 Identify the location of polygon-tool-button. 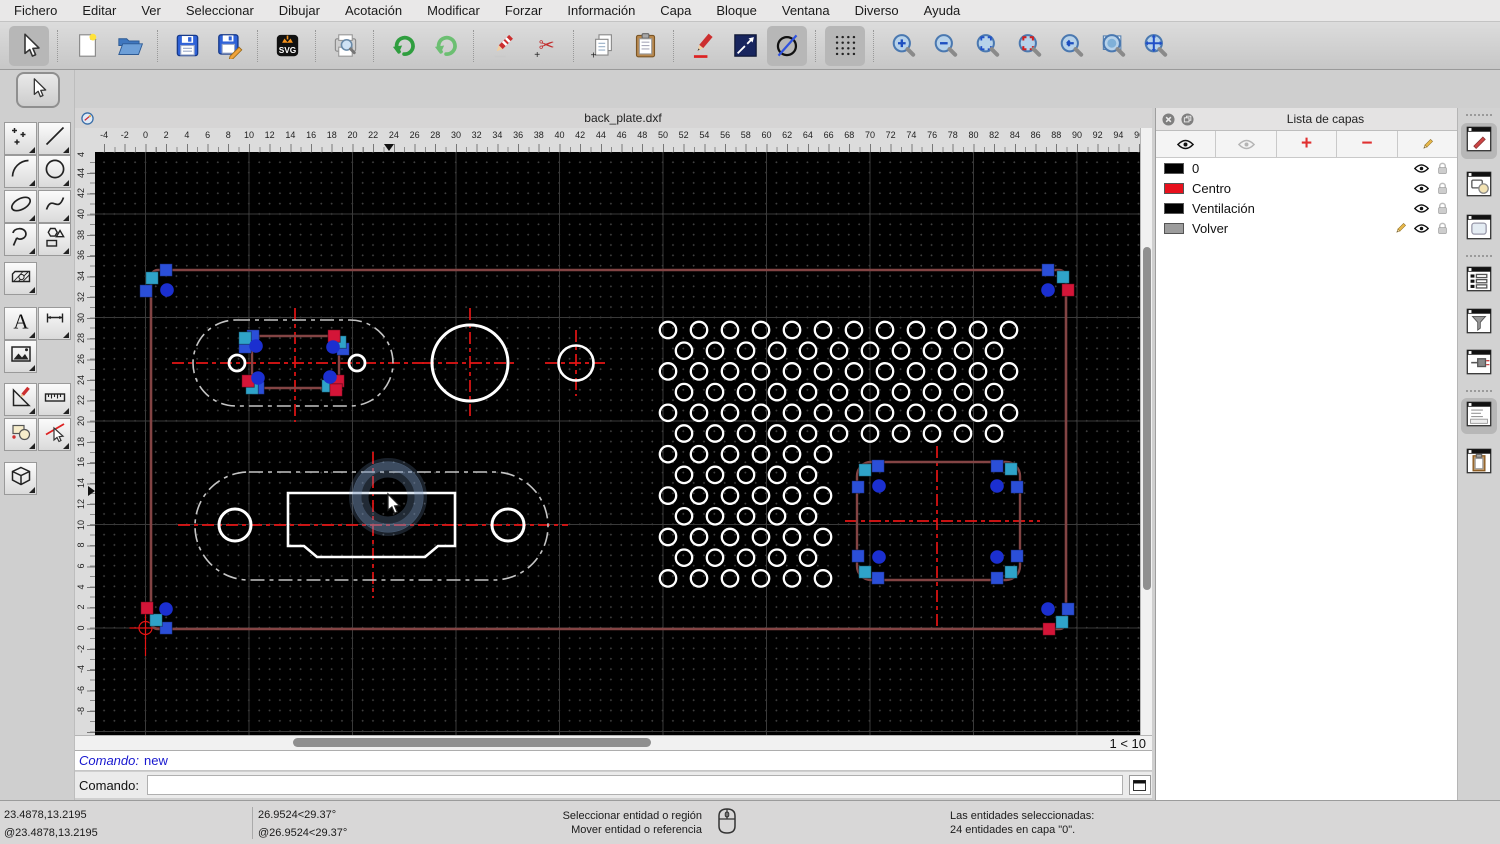
(54, 239).